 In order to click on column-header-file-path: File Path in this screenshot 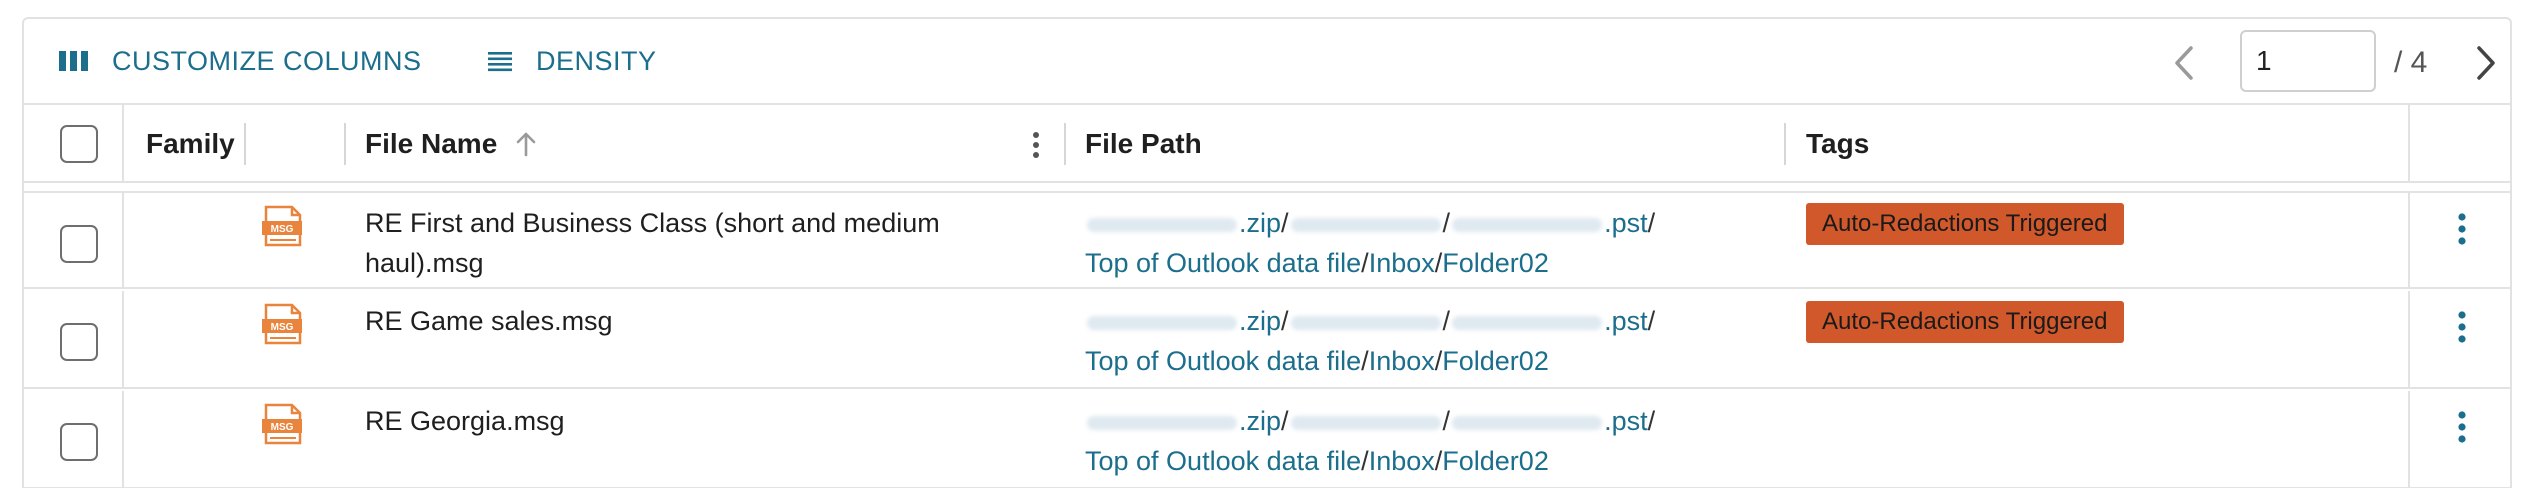, I will do `click(1143, 144)`.